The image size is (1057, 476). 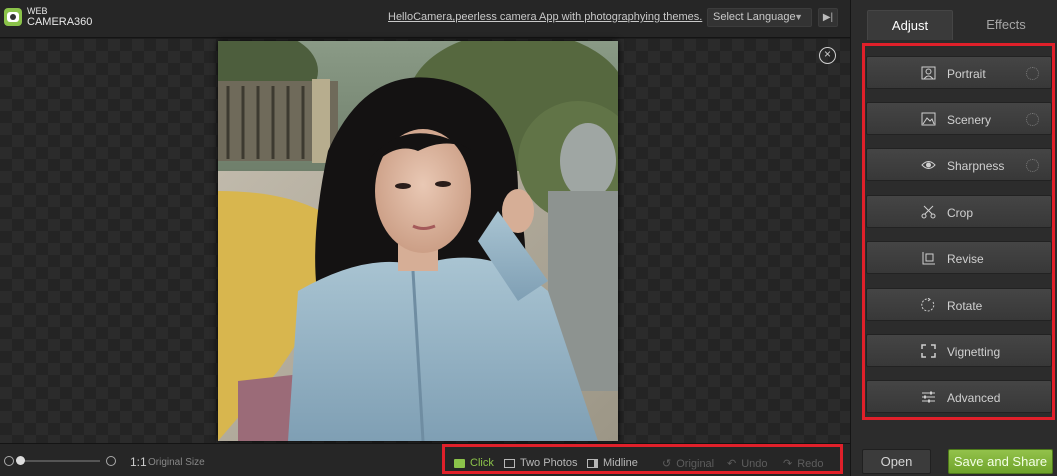 I want to click on language-select-label: Select Language, so click(x=754, y=17).